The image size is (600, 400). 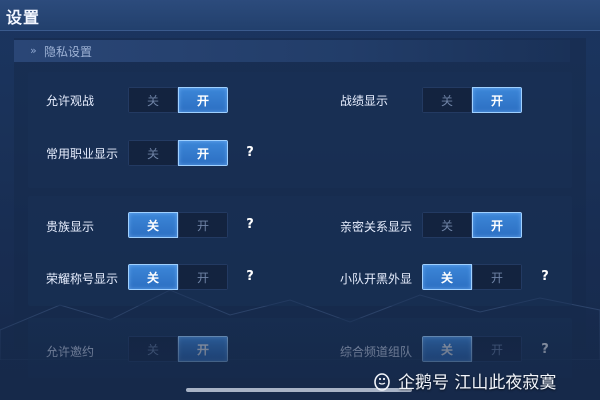 I want to click on toggle-intimacy-display: 关 开, so click(x=472, y=225).